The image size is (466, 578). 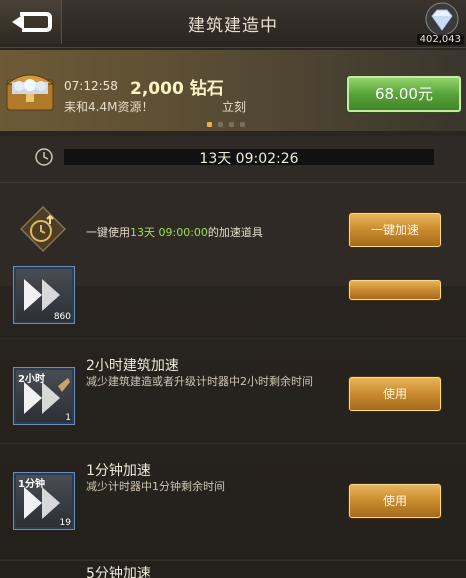 What do you see at coordinates (404, 94) in the screenshot?
I see `buy-offer-button: 68.00元` at bounding box center [404, 94].